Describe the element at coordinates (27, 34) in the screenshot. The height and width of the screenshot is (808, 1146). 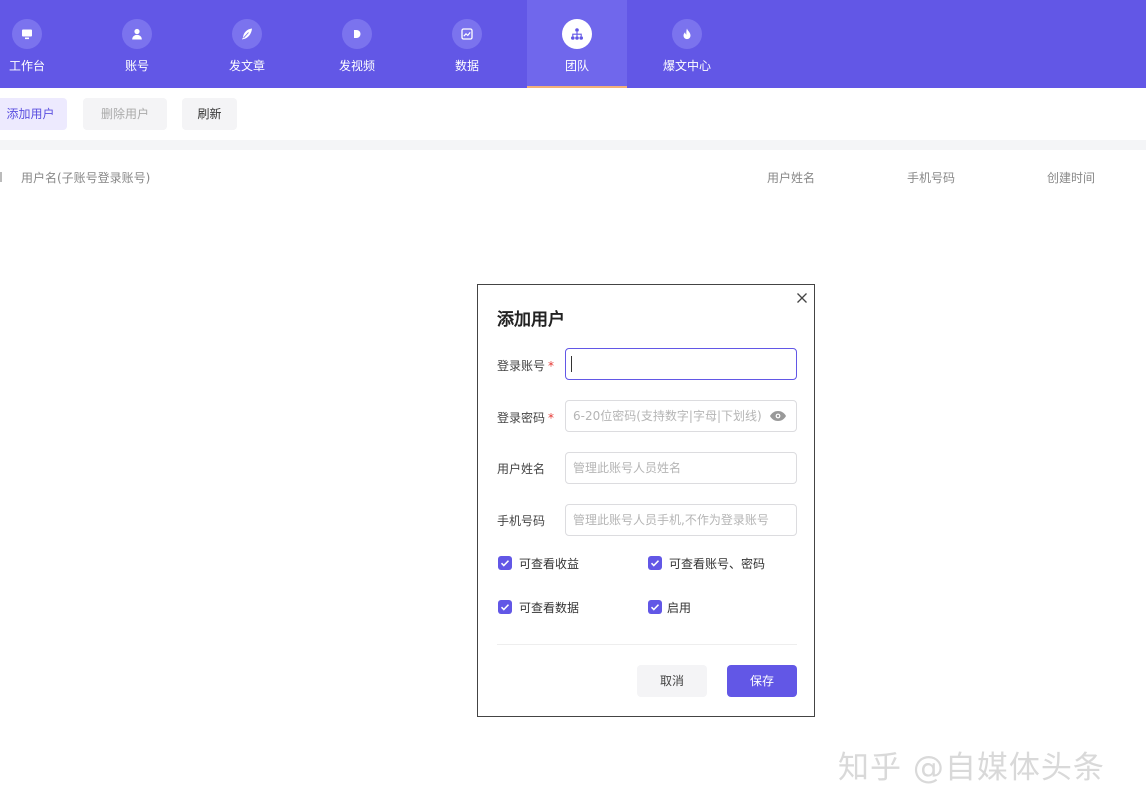
I see `monitor-icon` at that location.